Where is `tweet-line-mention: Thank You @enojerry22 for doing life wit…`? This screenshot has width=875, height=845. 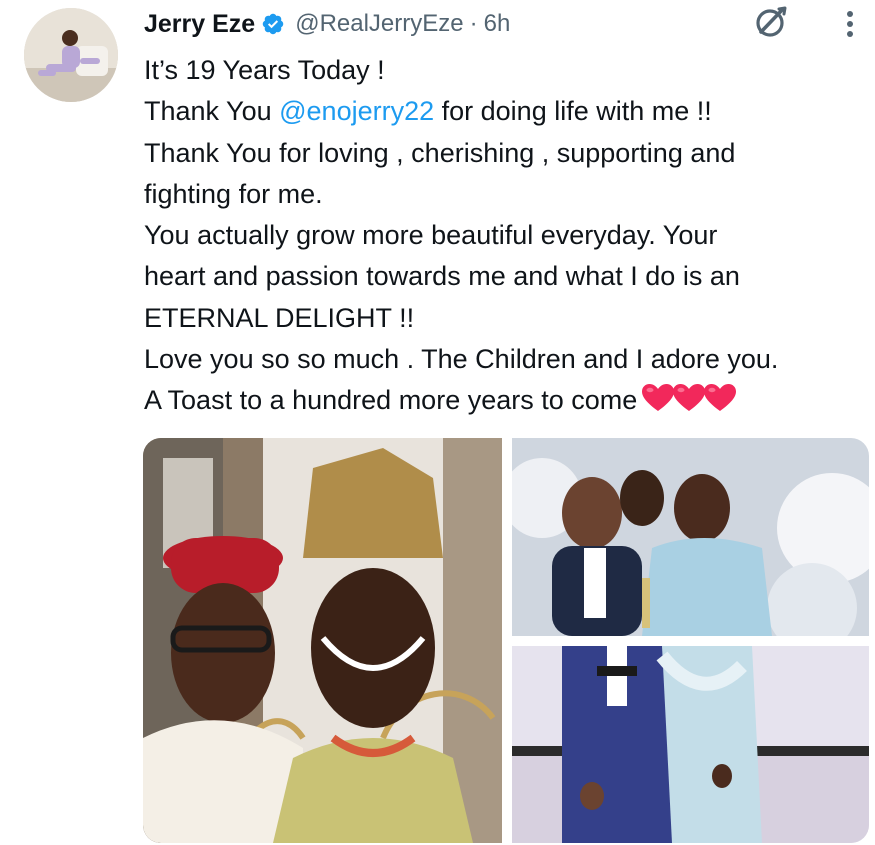 tweet-line-mention: Thank You @enojerry22 for doing life wit… is located at coordinates (508, 111).